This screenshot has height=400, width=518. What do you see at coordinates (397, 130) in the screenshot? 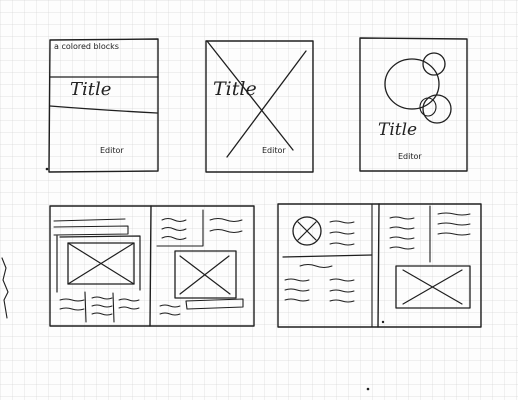
I see `page-3-title: Title` at bounding box center [397, 130].